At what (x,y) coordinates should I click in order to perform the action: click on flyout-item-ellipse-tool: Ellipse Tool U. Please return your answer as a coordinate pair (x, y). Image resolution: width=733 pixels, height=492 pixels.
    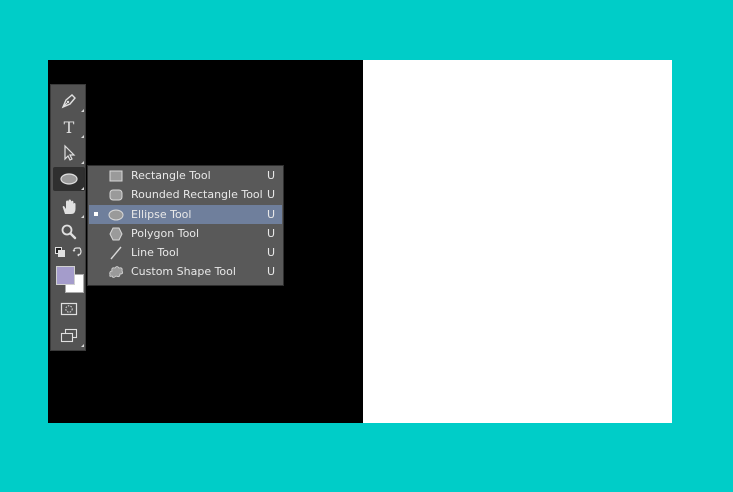
    Looking at the image, I should click on (185, 214).